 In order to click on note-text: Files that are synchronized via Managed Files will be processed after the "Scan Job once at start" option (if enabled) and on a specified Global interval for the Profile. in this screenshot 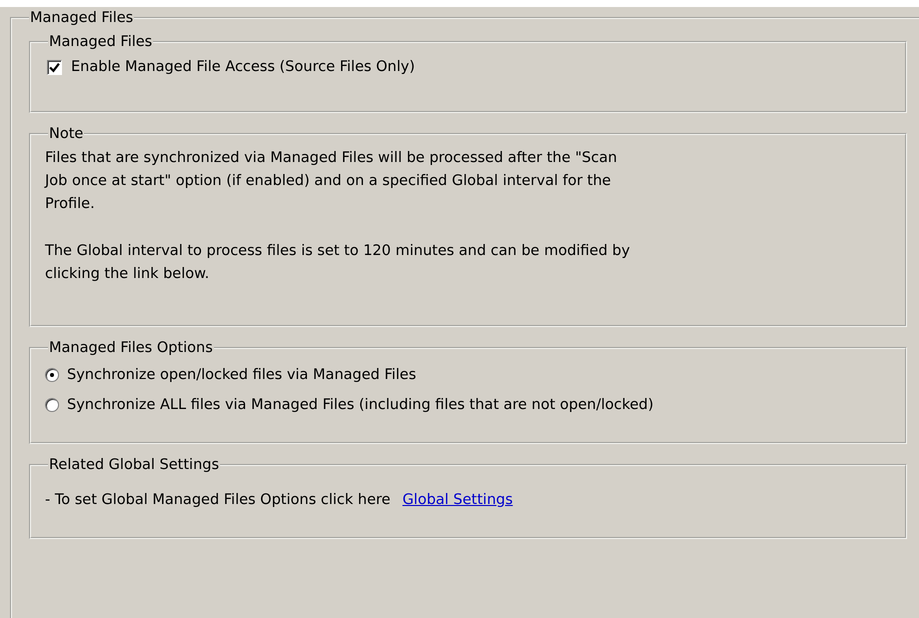, I will do `click(331, 181)`.